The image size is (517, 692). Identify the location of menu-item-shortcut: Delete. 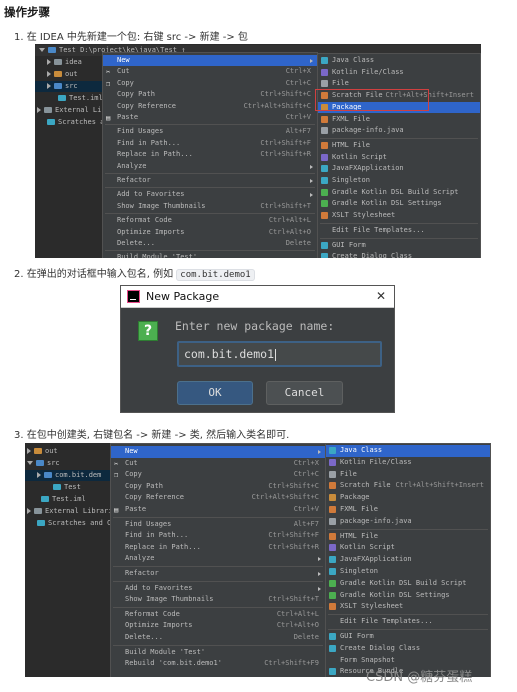
(306, 637).